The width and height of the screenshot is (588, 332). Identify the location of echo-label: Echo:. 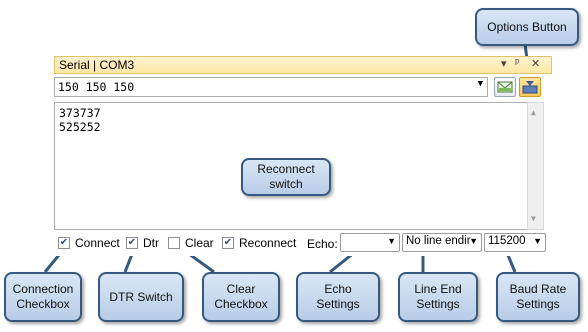
(322, 244).